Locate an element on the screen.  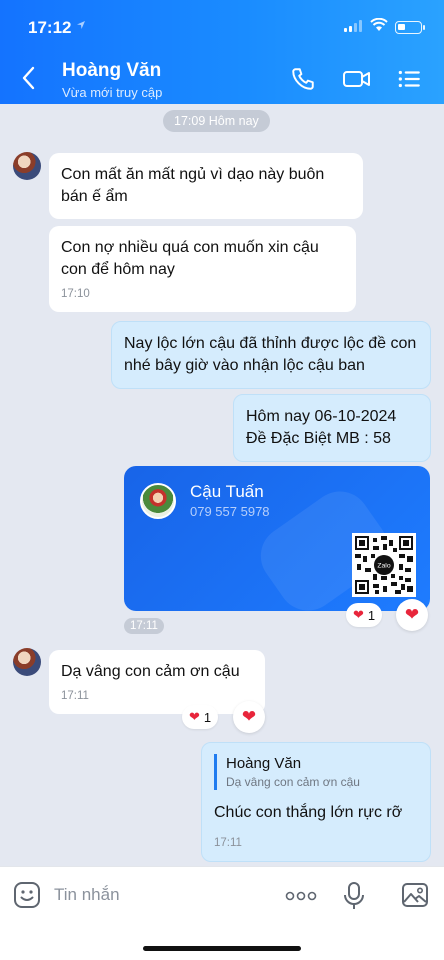
more-options-icon is located at coordinates (301, 896).